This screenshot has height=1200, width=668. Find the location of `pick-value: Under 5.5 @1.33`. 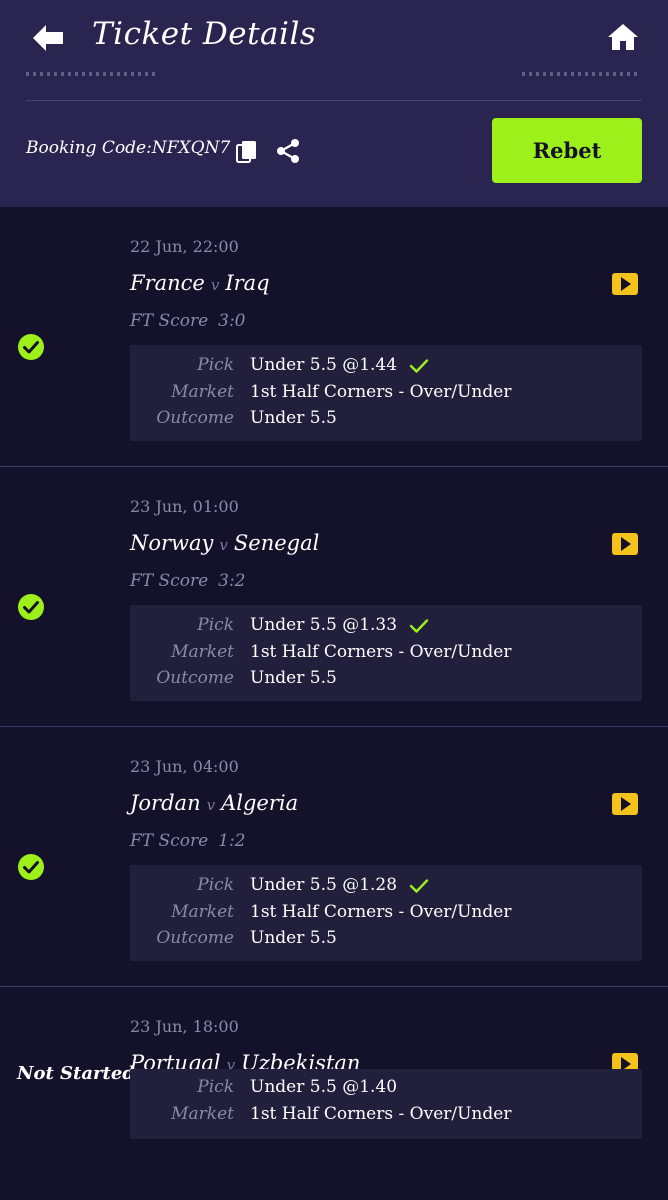

pick-value: Under 5.5 @1.33 is located at coordinates (339, 625).